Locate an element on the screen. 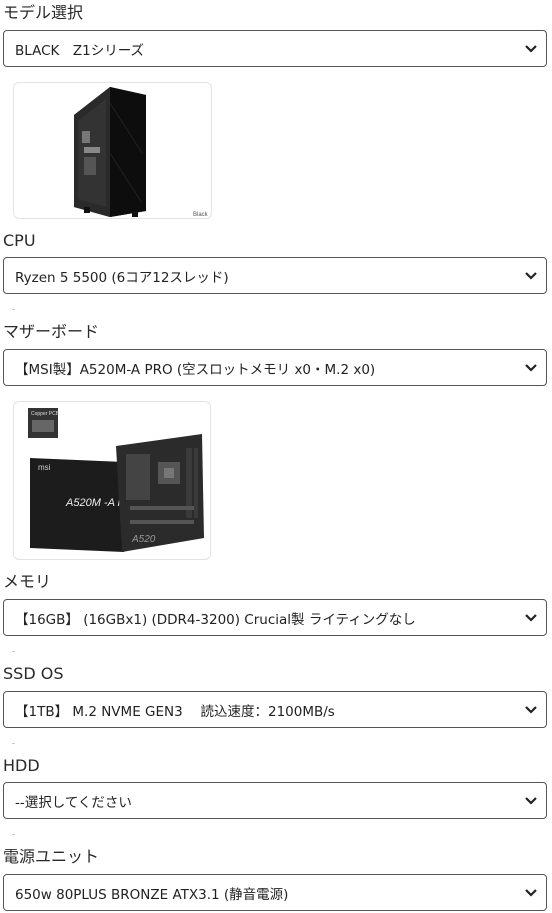 This screenshot has width=552, height=913. motherboard-image: Copper PCB msi A520M -A PRO A520 is located at coordinates (112, 480).